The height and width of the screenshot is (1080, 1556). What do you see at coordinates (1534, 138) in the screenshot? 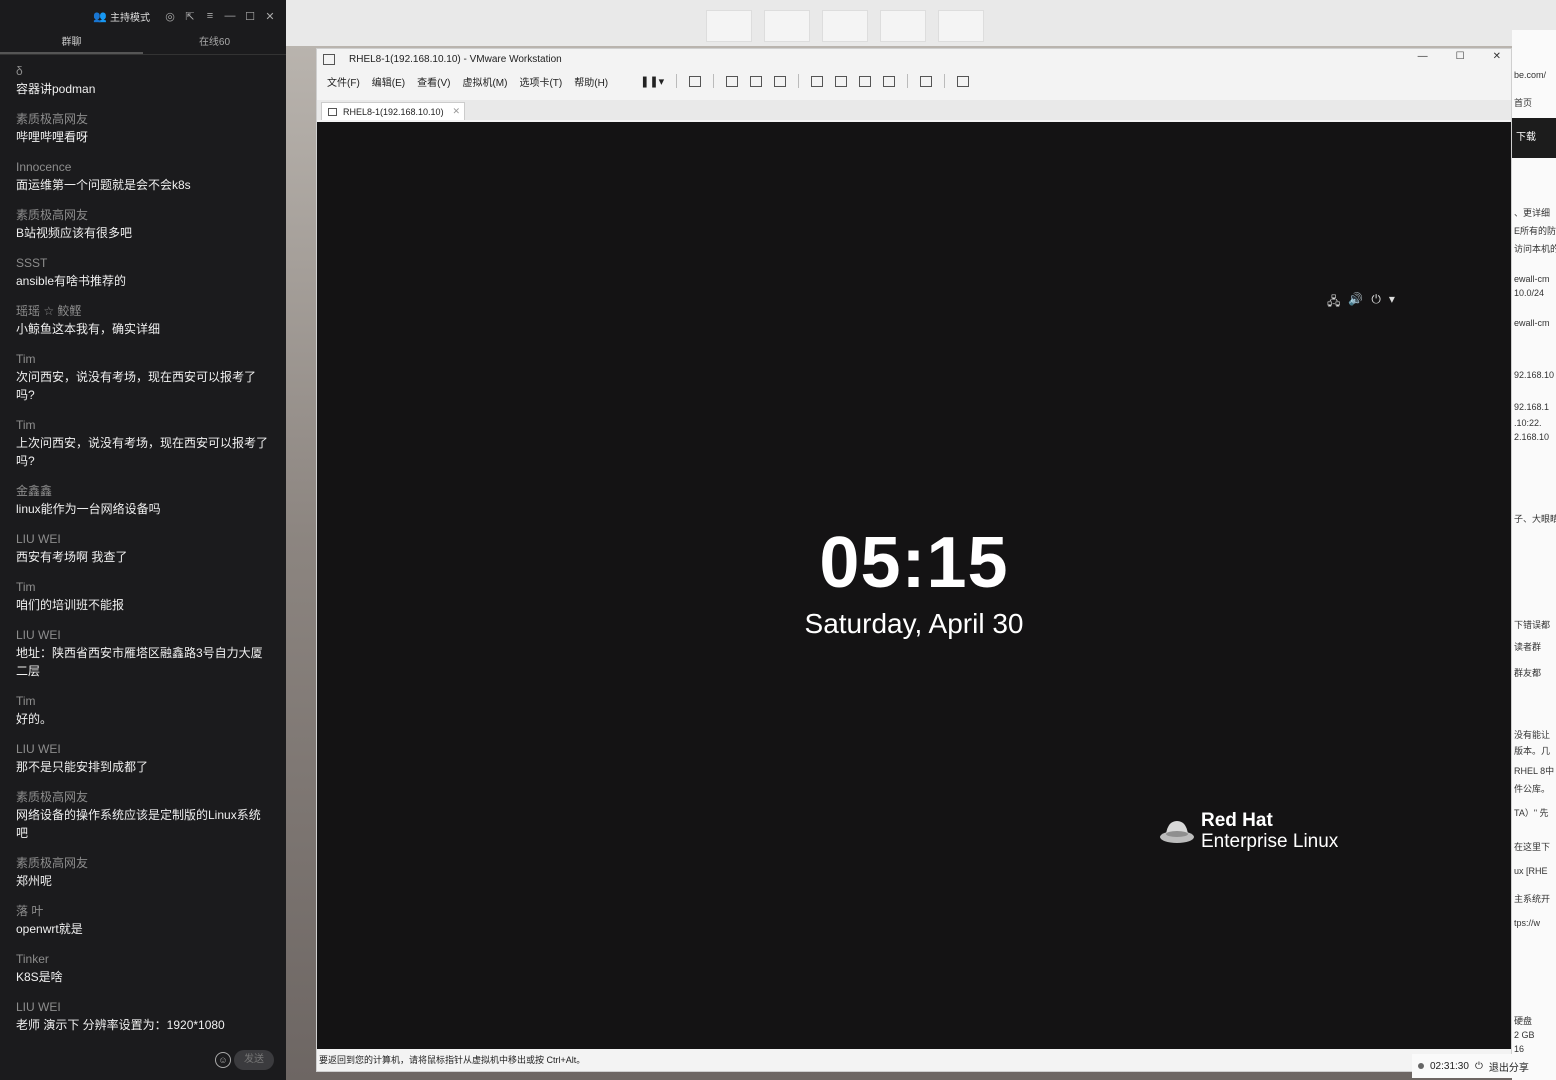
I see `download-button: 下载` at bounding box center [1534, 138].